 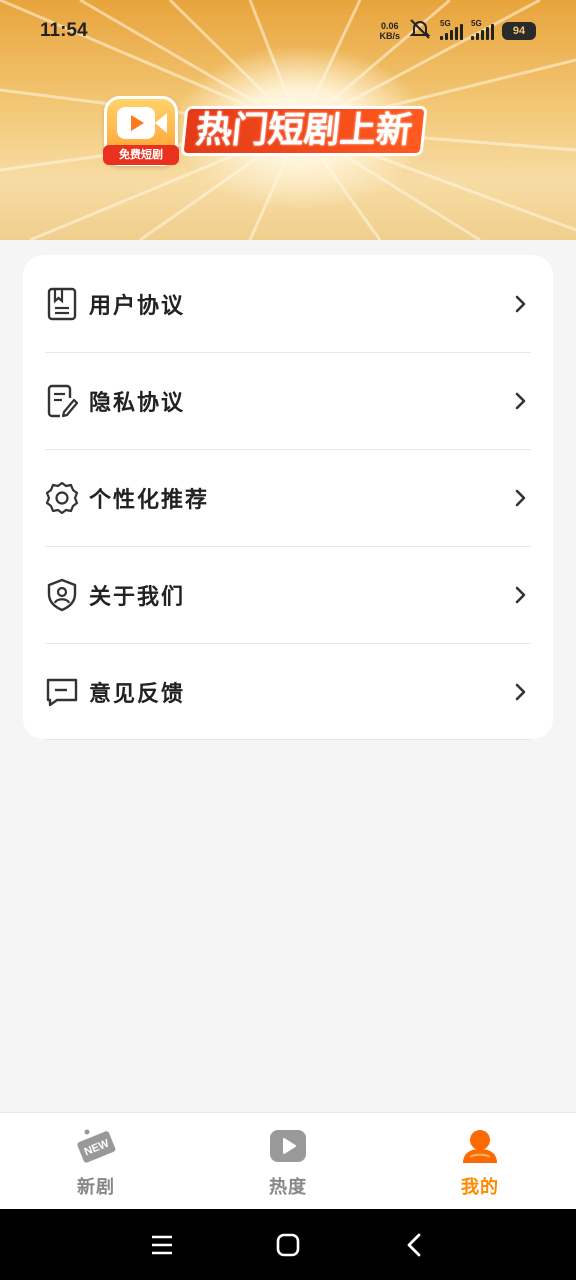 I want to click on menu-item-feedback: 意见反馈, so click(x=288, y=691).